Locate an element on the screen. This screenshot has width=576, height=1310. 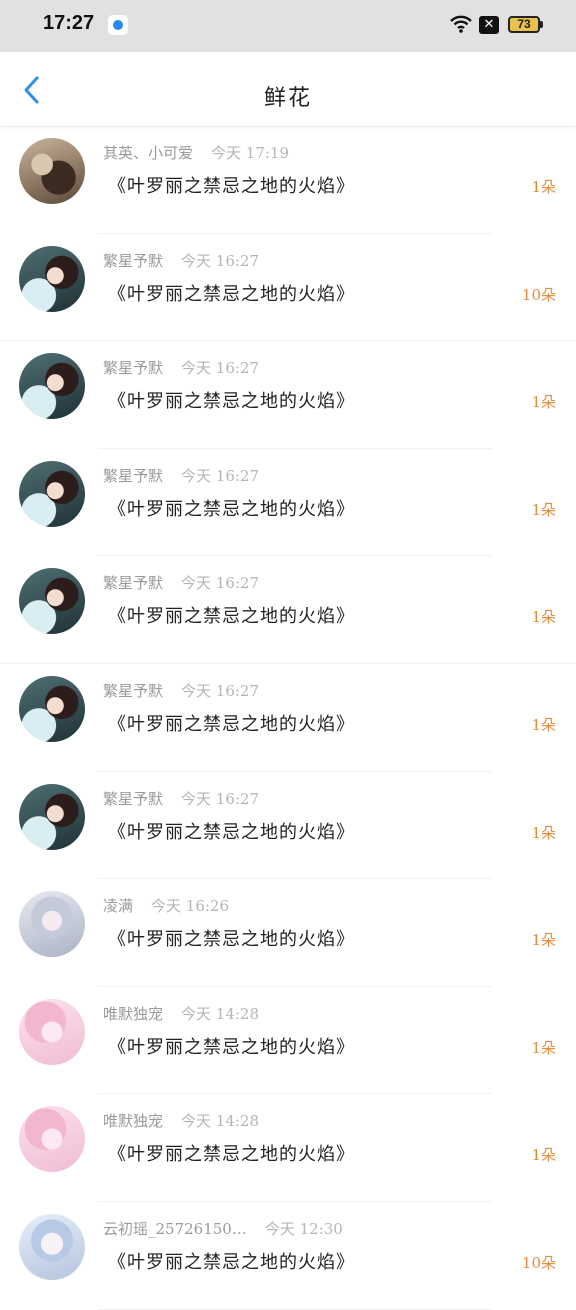
sent-time: 今天 12:30 is located at coordinates (303, 1228).